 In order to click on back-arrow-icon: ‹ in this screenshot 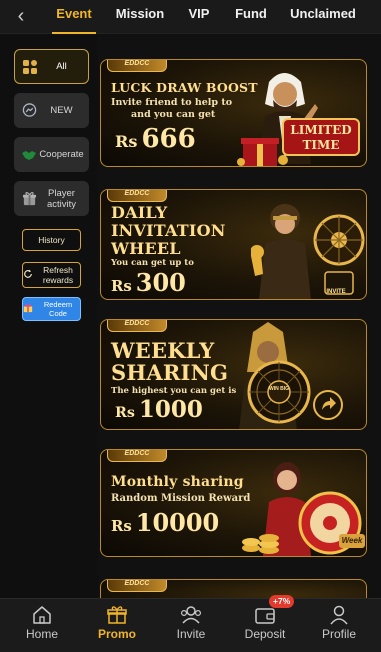, I will do `click(21, 16)`.